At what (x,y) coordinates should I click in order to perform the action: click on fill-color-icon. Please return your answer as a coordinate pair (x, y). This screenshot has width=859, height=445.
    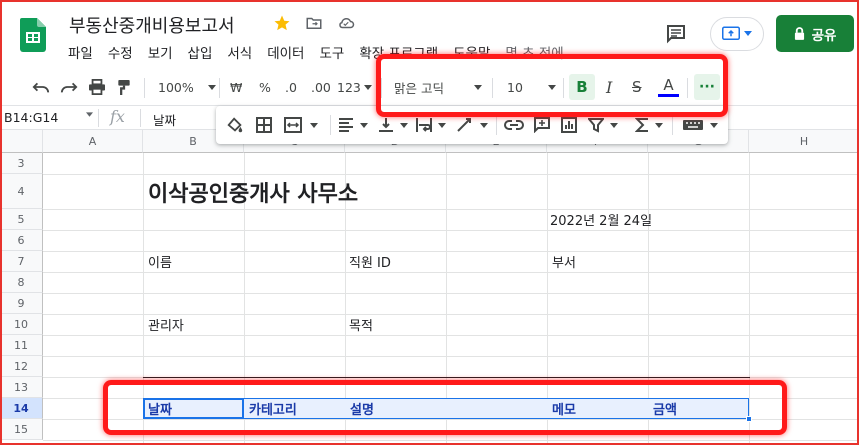
    Looking at the image, I should click on (235, 125).